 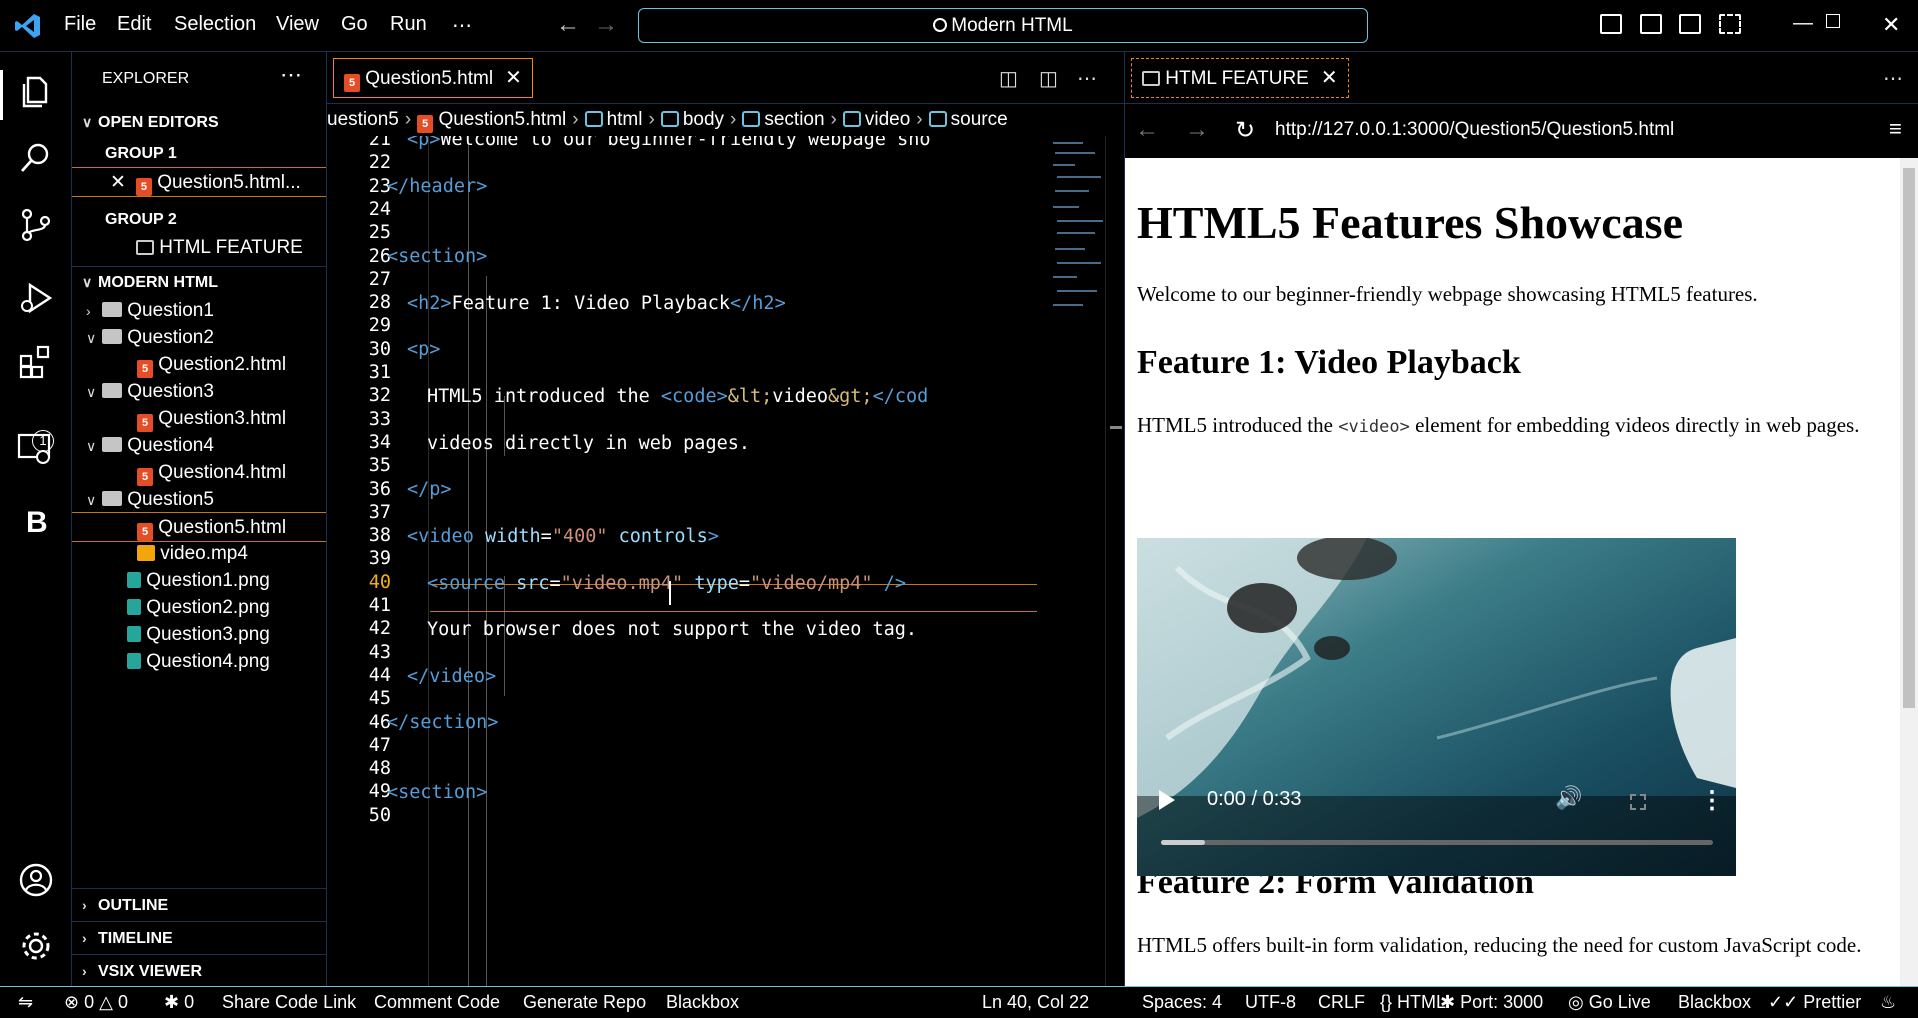 What do you see at coordinates (36, 298) in the screenshot?
I see `run-debug-icon` at bounding box center [36, 298].